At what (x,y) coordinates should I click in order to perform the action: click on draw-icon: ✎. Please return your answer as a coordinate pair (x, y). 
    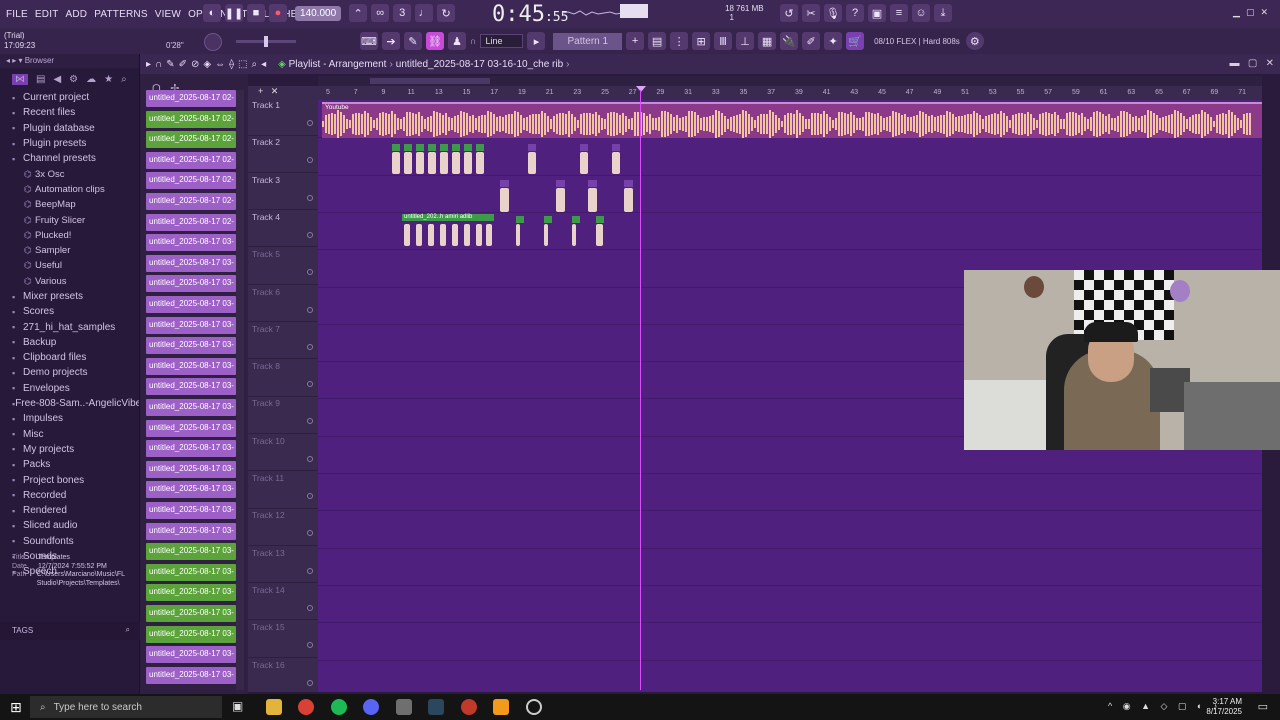
    Looking at the image, I should click on (170, 64).